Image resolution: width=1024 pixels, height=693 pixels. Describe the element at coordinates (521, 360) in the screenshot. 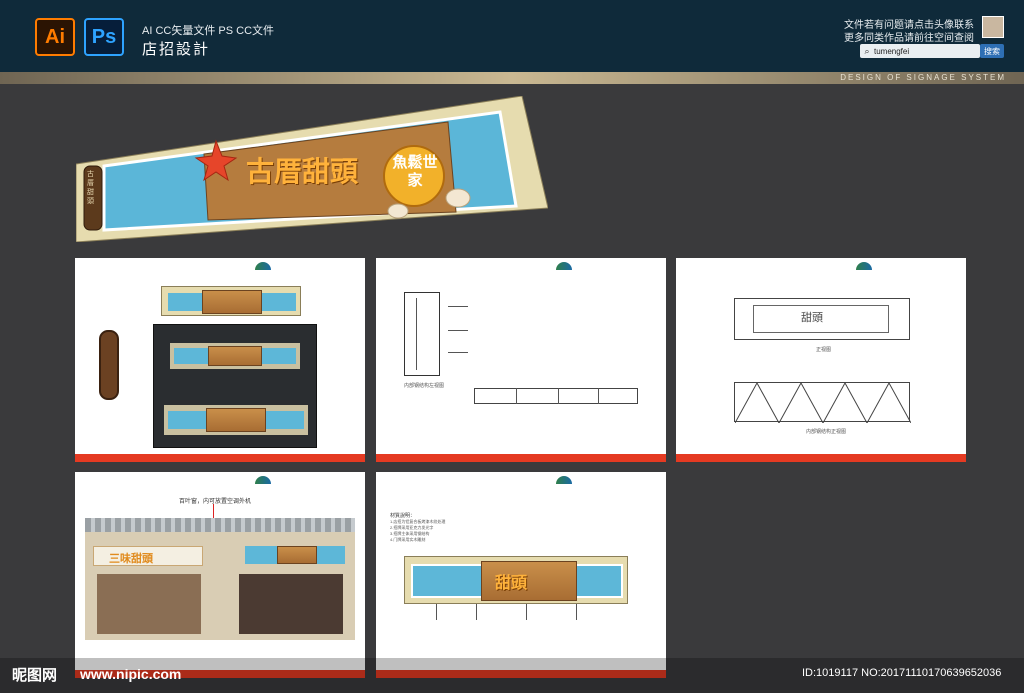

I see `panel-side-structure: 内部钢结构左视图` at that location.